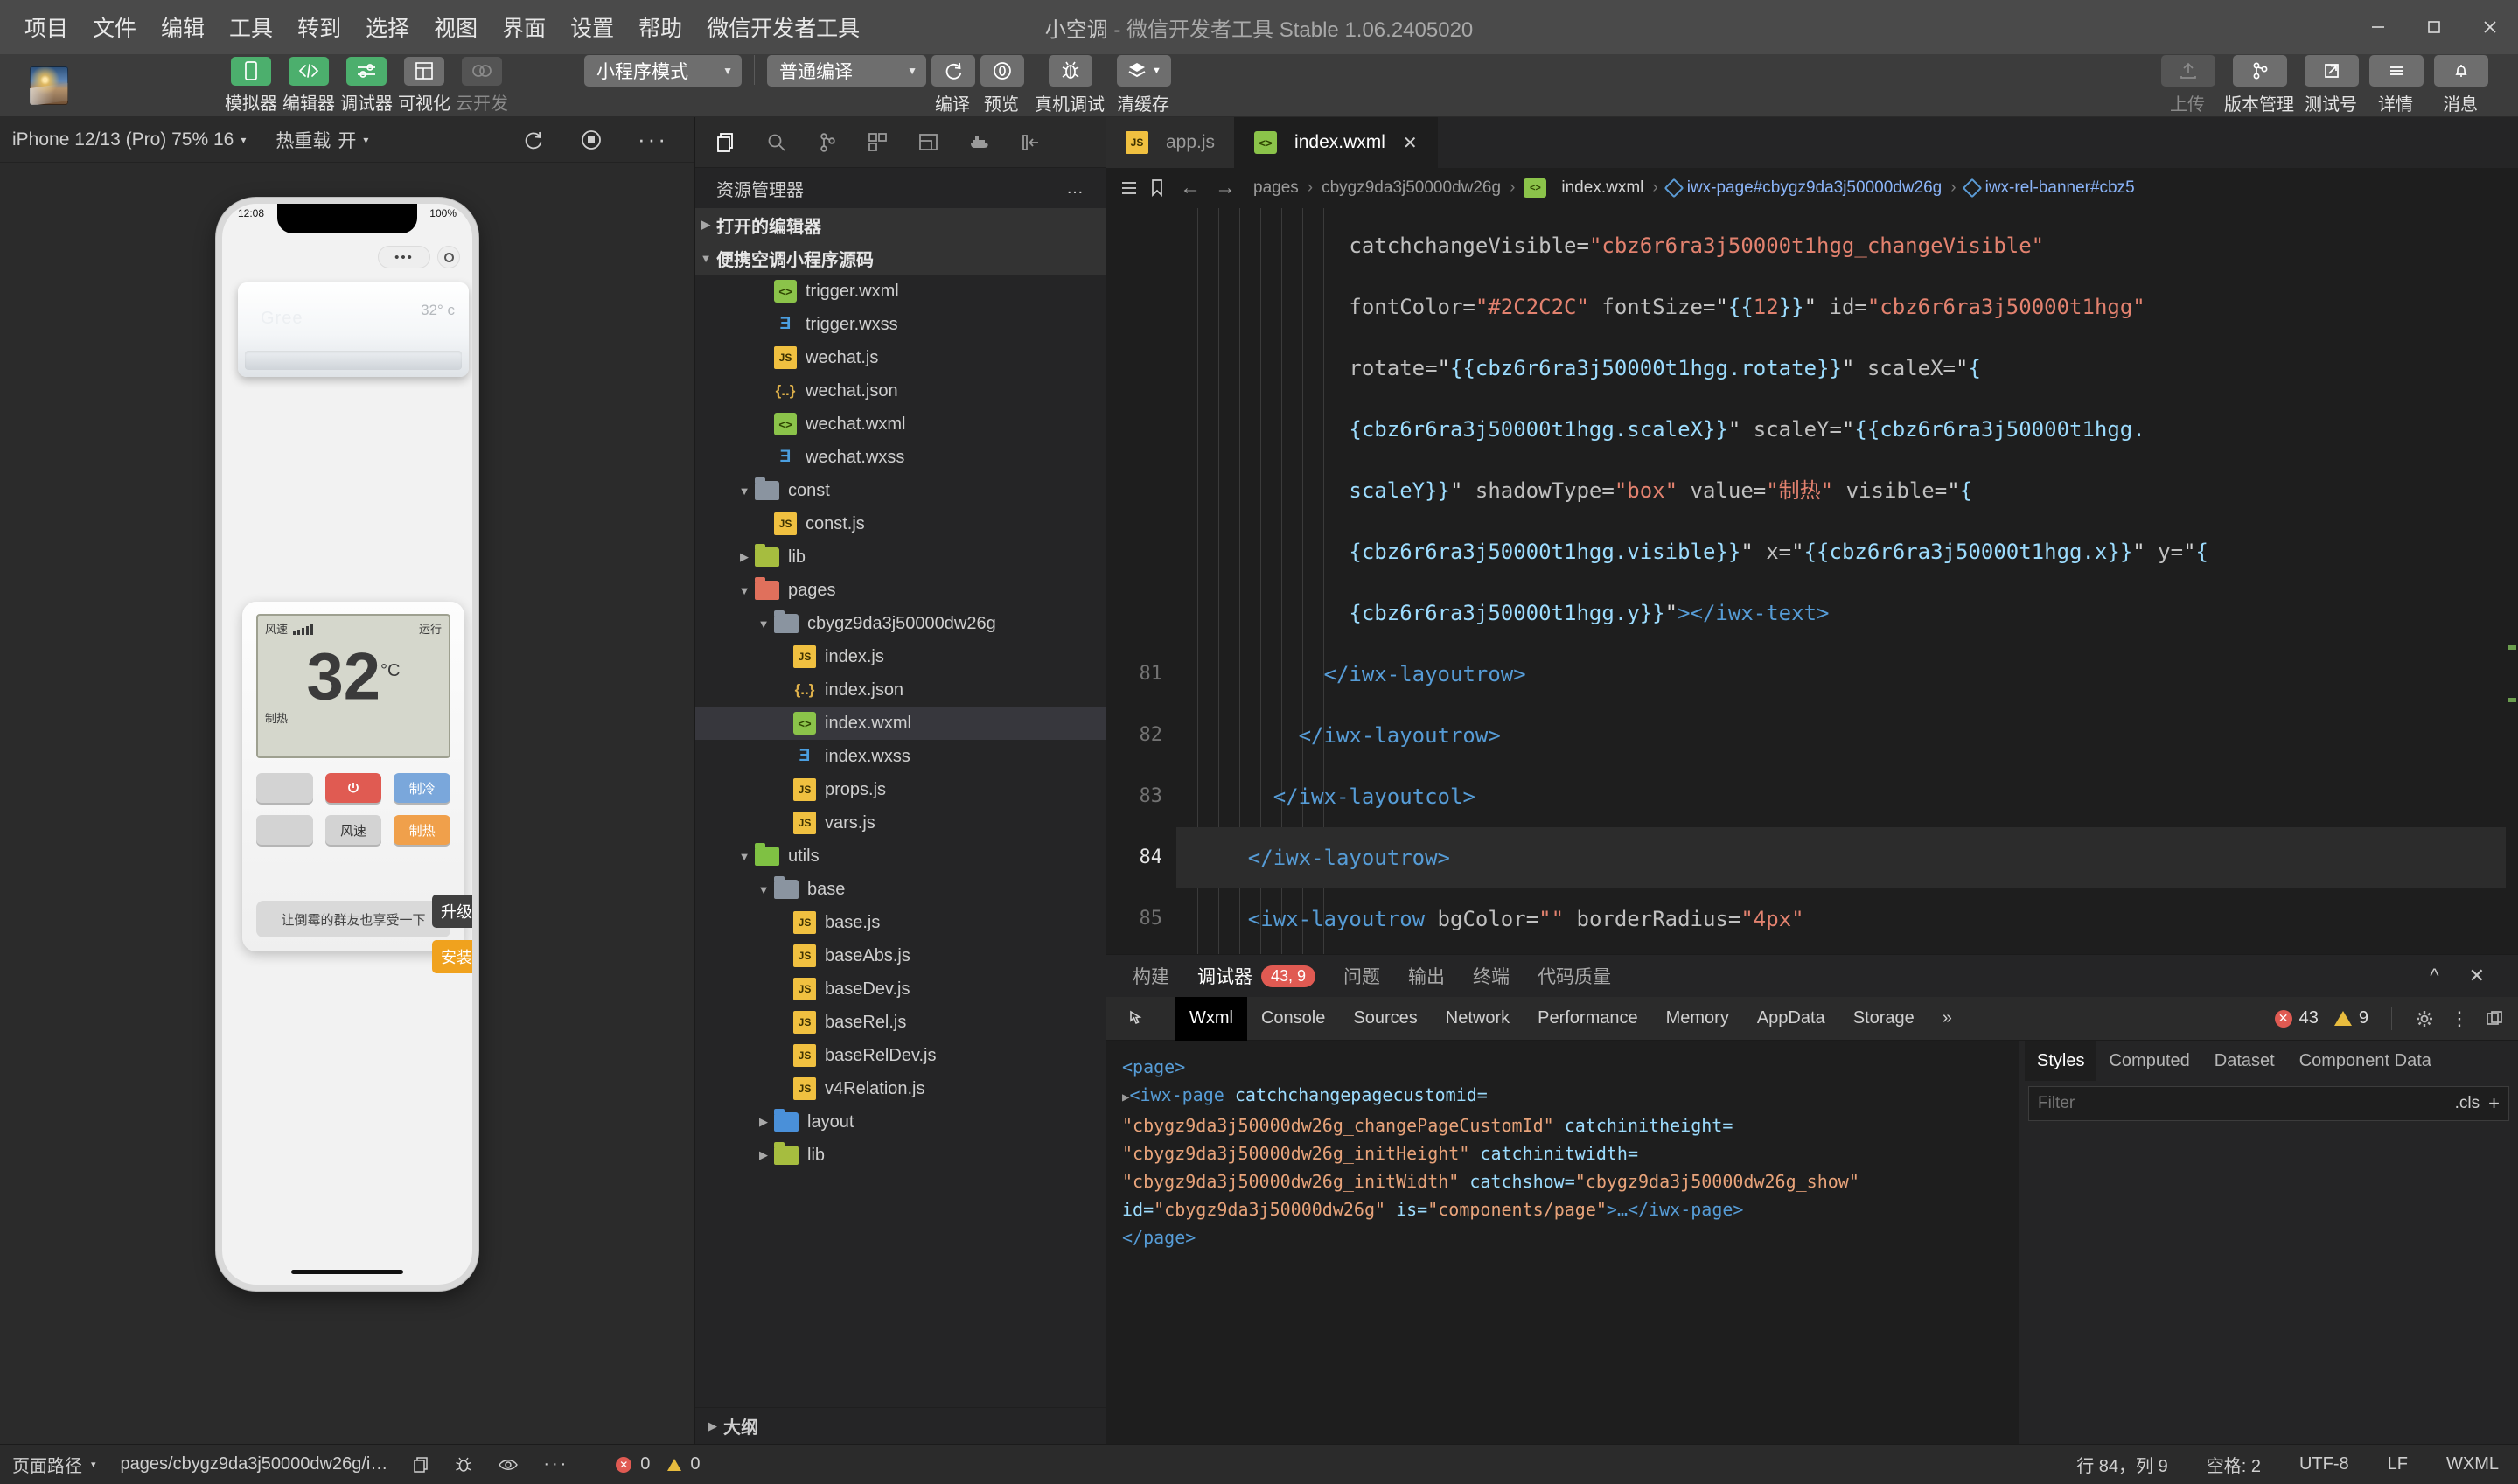  What do you see at coordinates (901, 224) in the screenshot?
I see `tree-section-open-editors: ▶ 打开的编辑器` at bounding box center [901, 224].